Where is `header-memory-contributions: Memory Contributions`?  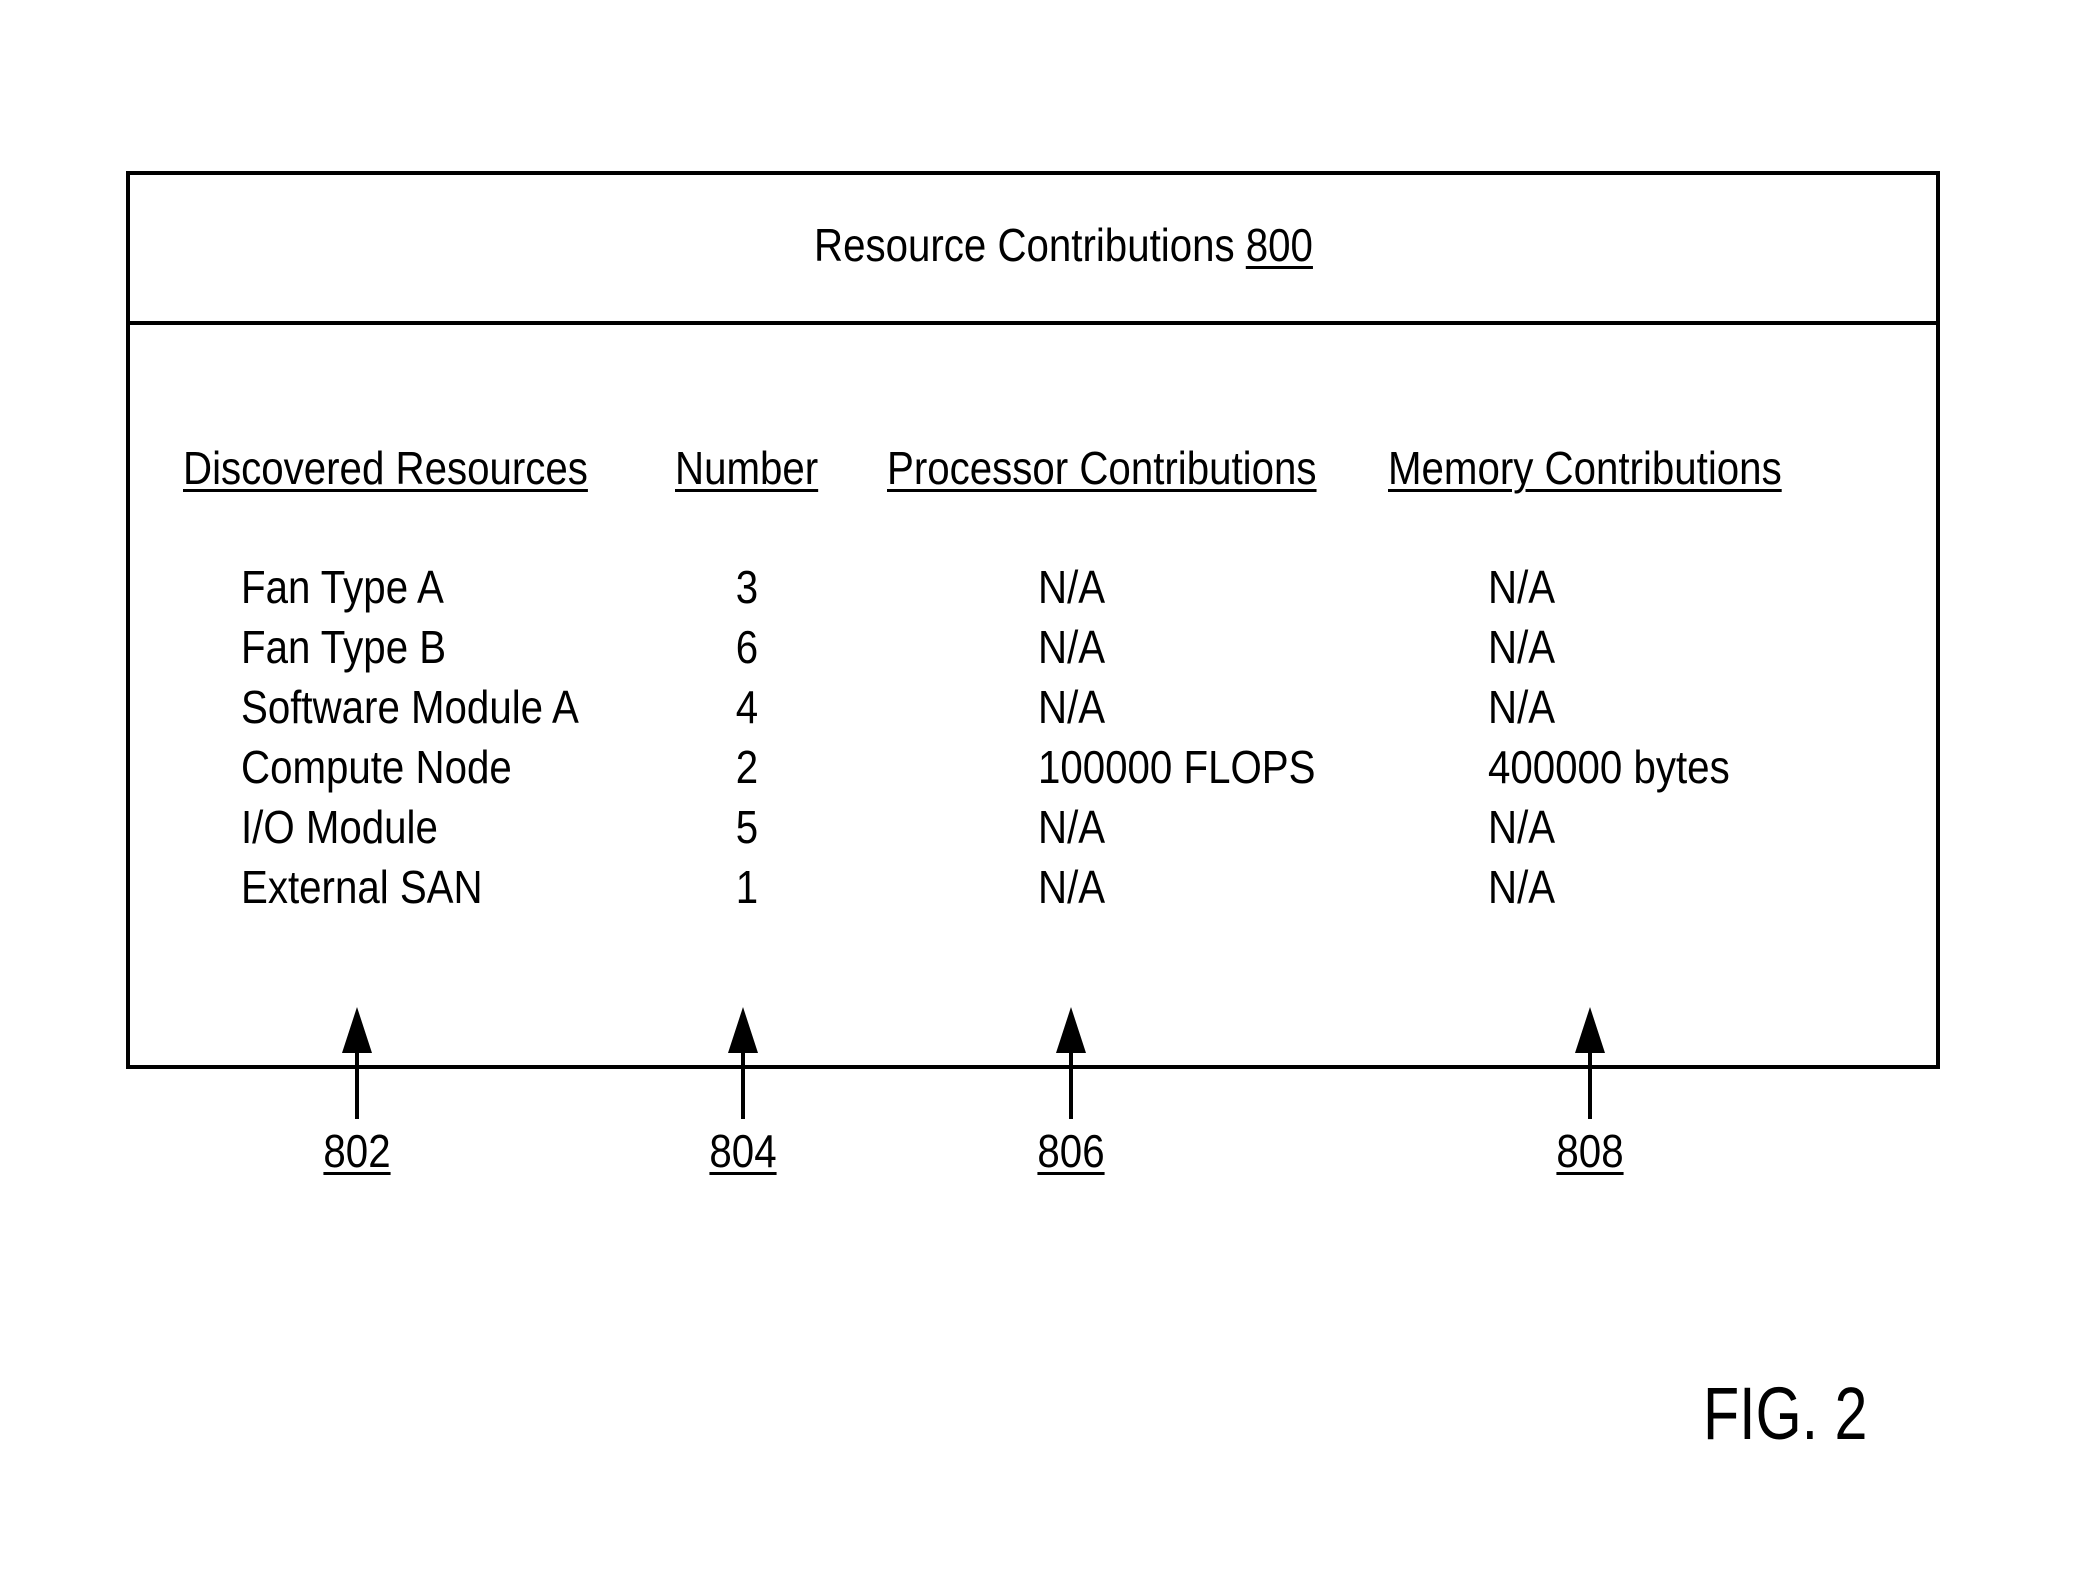 header-memory-contributions: Memory Contributions is located at coordinates (1585, 468).